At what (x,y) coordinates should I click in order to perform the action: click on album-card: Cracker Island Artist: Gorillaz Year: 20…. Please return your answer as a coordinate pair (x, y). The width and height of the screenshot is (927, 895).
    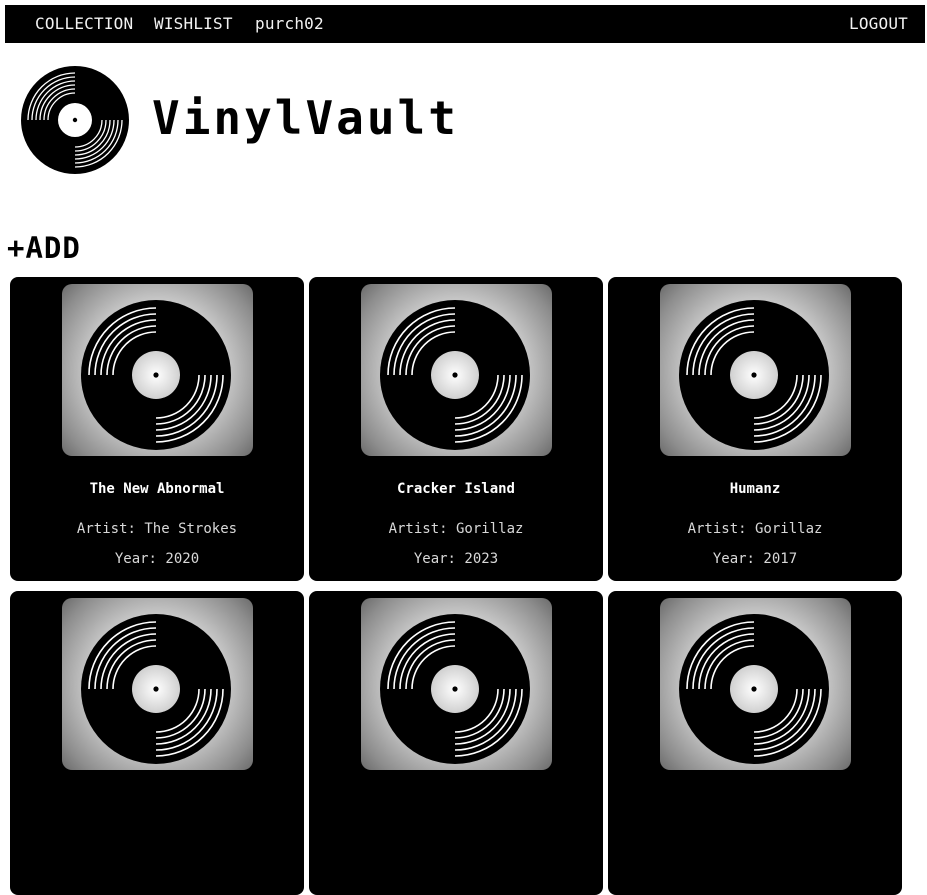
    Looking at the image, I should click on (456, 429).